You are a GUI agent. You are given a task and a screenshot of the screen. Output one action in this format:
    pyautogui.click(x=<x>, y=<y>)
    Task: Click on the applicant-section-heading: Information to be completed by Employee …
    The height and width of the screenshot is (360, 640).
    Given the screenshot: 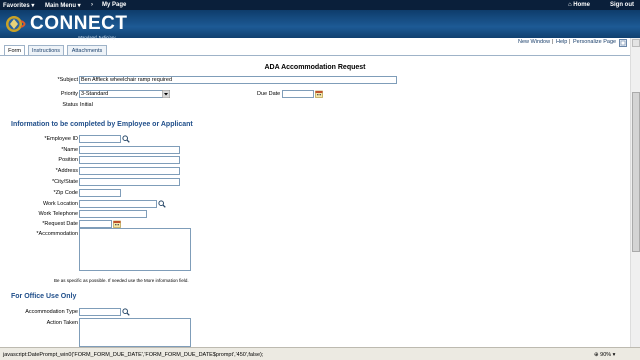 What is the action you would take?
    pyautogui.click(x=102, y=124)
    